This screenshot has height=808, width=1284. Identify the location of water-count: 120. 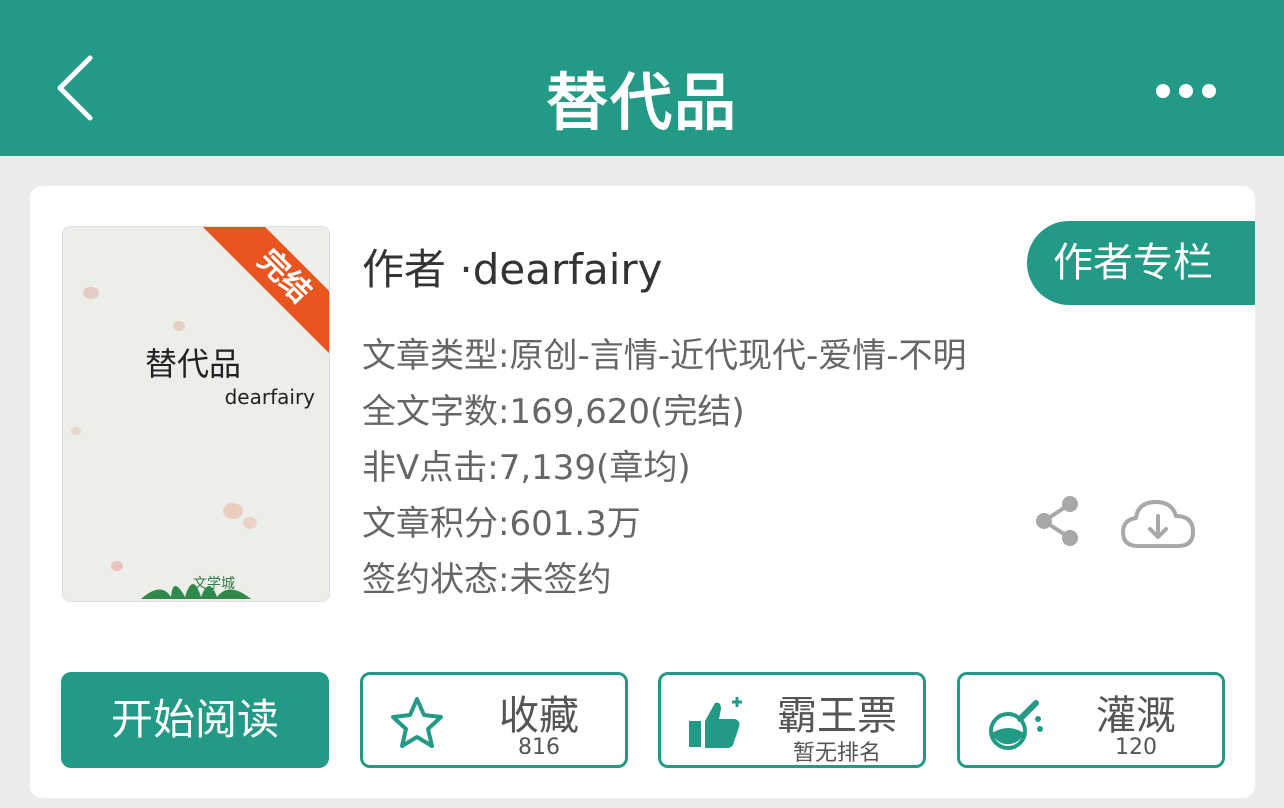
(1136, 747).